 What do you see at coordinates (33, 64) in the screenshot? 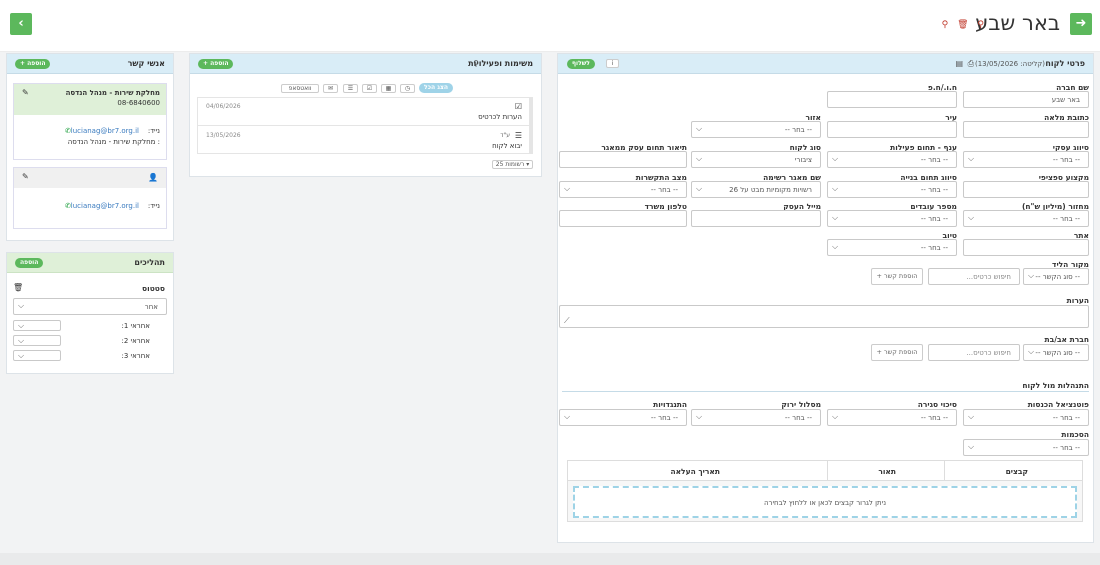
I see `contacts-add-button: + הוספה` at bounding box center [33, 64].